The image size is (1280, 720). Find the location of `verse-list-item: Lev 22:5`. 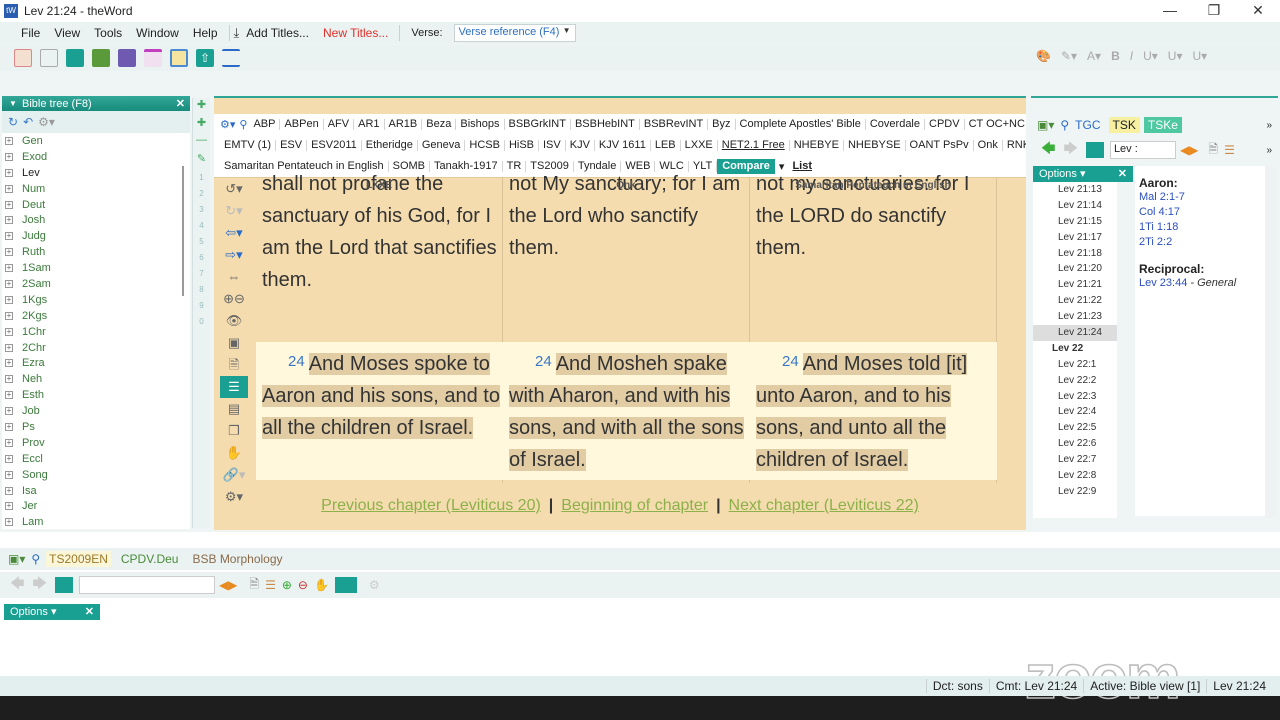

verse-list-item: Lev 22:5 is located at coordinates (1075, 428).